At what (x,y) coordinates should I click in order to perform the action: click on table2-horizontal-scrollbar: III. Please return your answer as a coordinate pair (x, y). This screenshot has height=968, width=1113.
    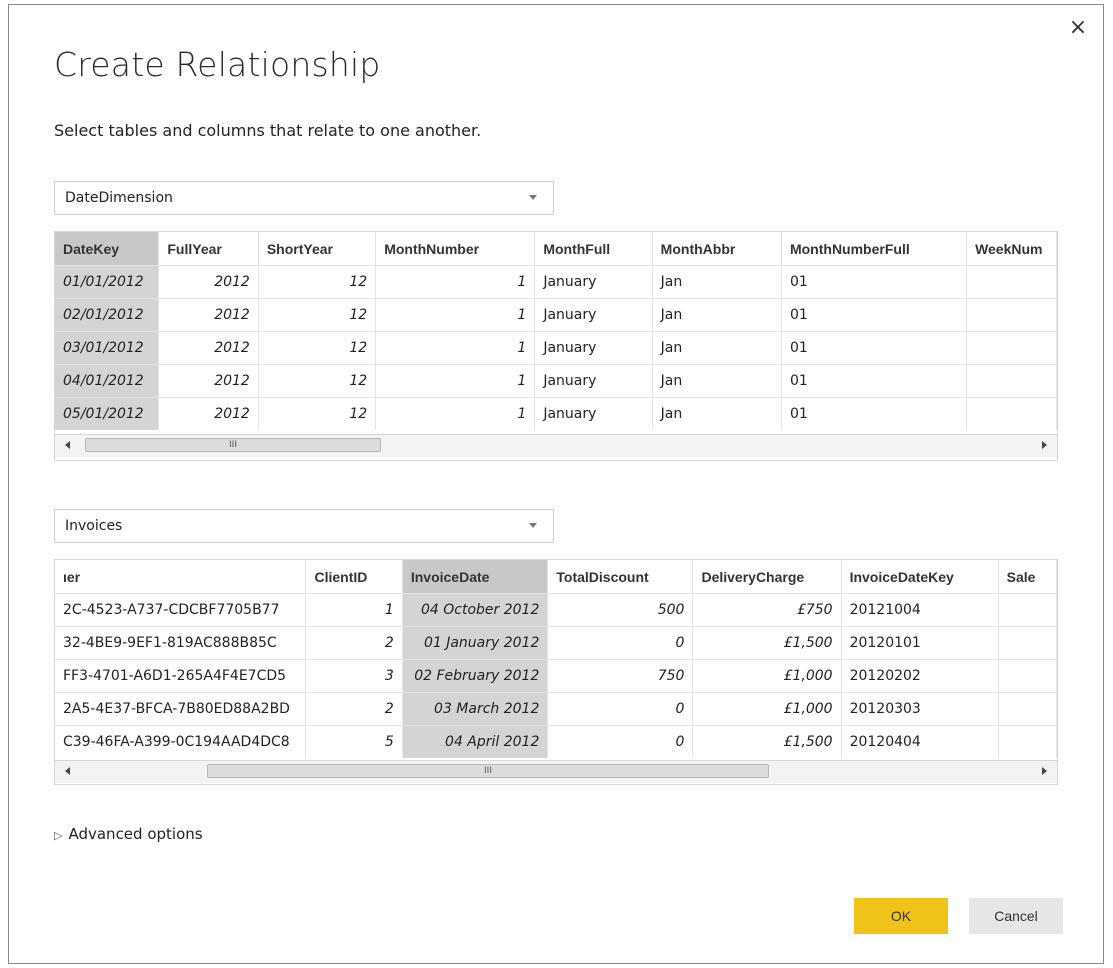
    Looking at the image, I should click on (556, 771).